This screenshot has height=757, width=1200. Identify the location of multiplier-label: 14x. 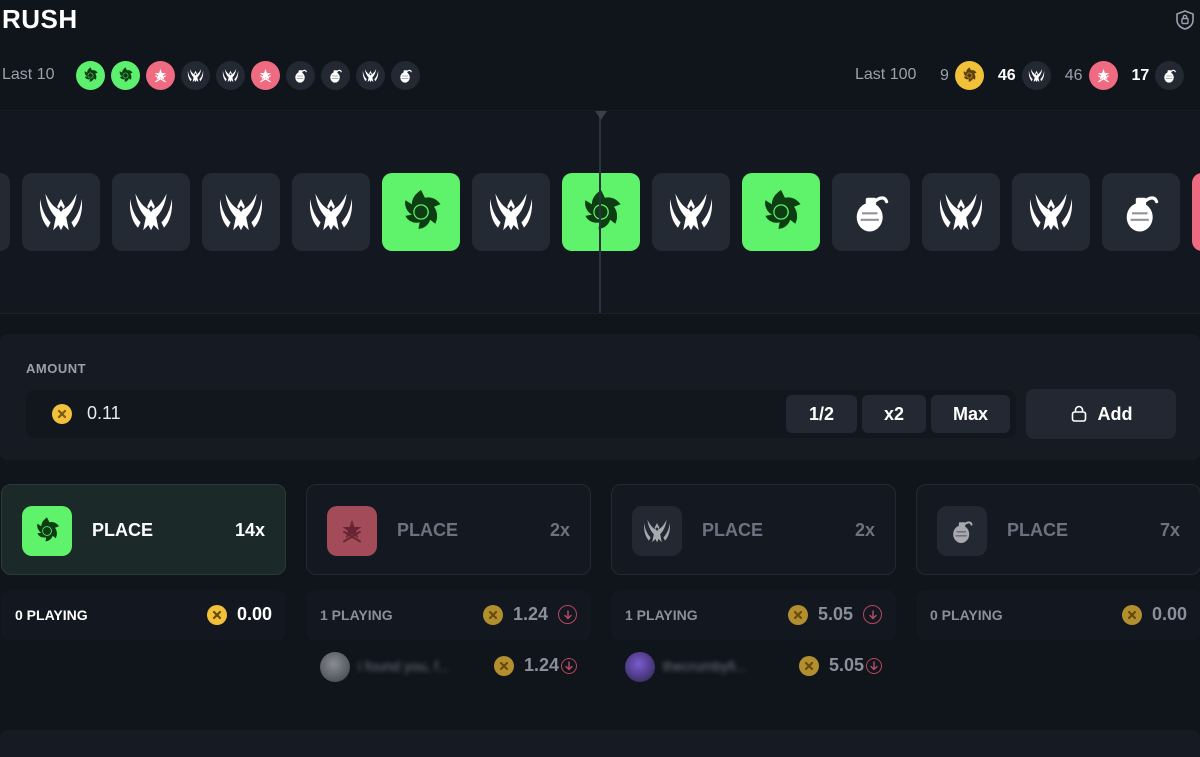
(249, 530).